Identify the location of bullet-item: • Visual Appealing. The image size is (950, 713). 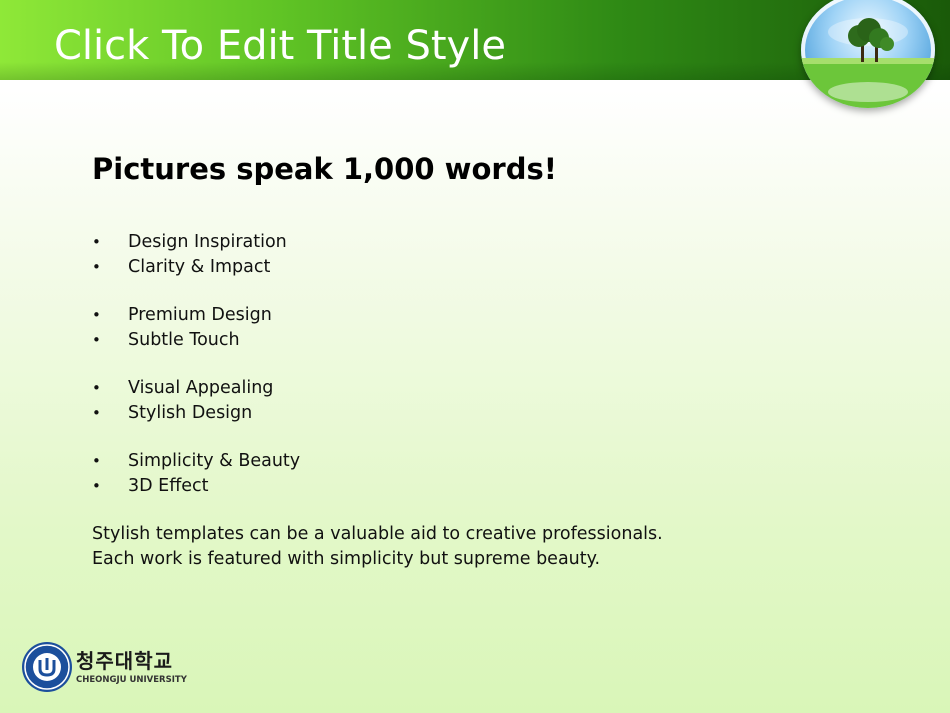
(196, 388).